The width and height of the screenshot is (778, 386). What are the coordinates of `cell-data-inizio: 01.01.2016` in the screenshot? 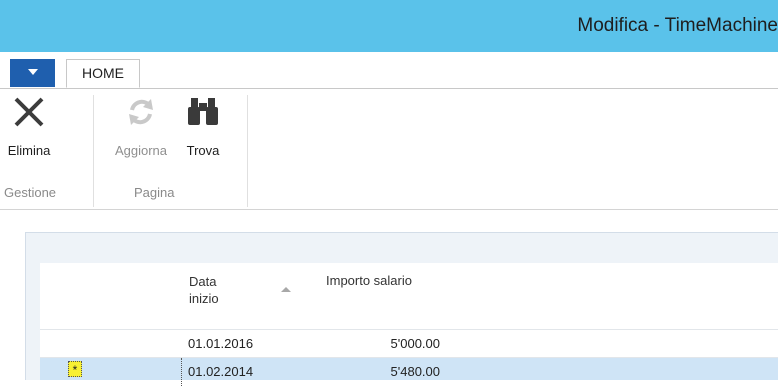 It's located at (220, 343).